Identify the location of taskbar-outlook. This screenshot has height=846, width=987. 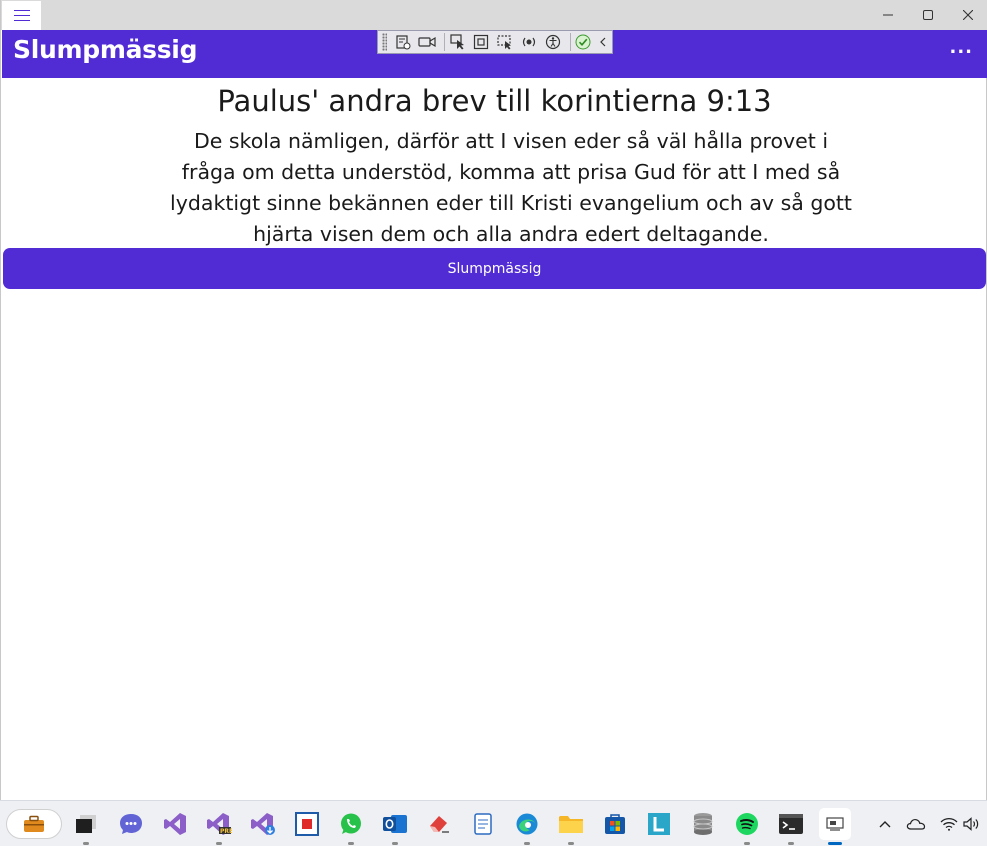
(395, 826).